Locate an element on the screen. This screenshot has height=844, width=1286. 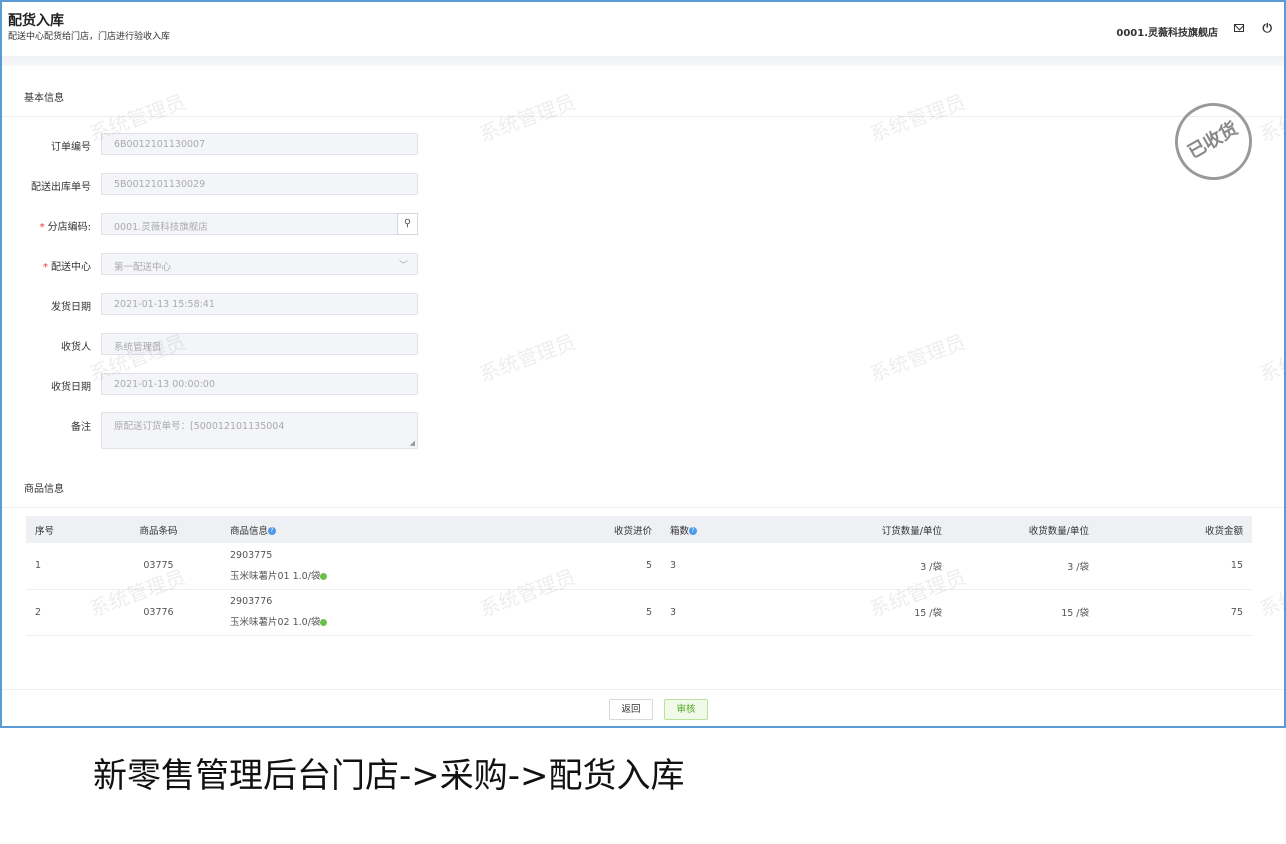
col-boxes: 箱数? is located at coordinates (711, 529).